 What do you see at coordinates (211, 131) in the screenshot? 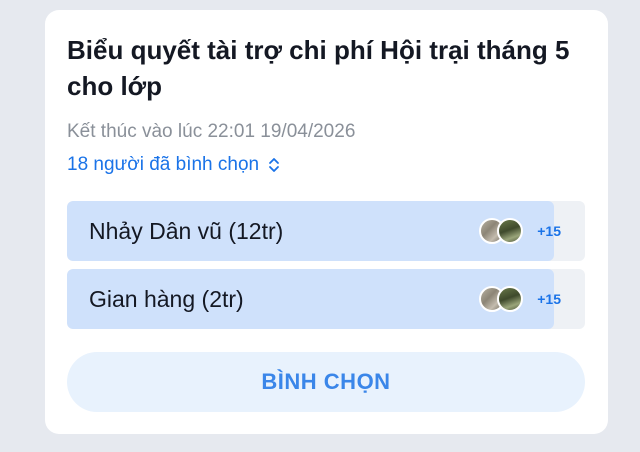
I see `poll-deadline: Kết thúc vào lúc 22:01 19/04/2026` at bounding box center [211, 131].